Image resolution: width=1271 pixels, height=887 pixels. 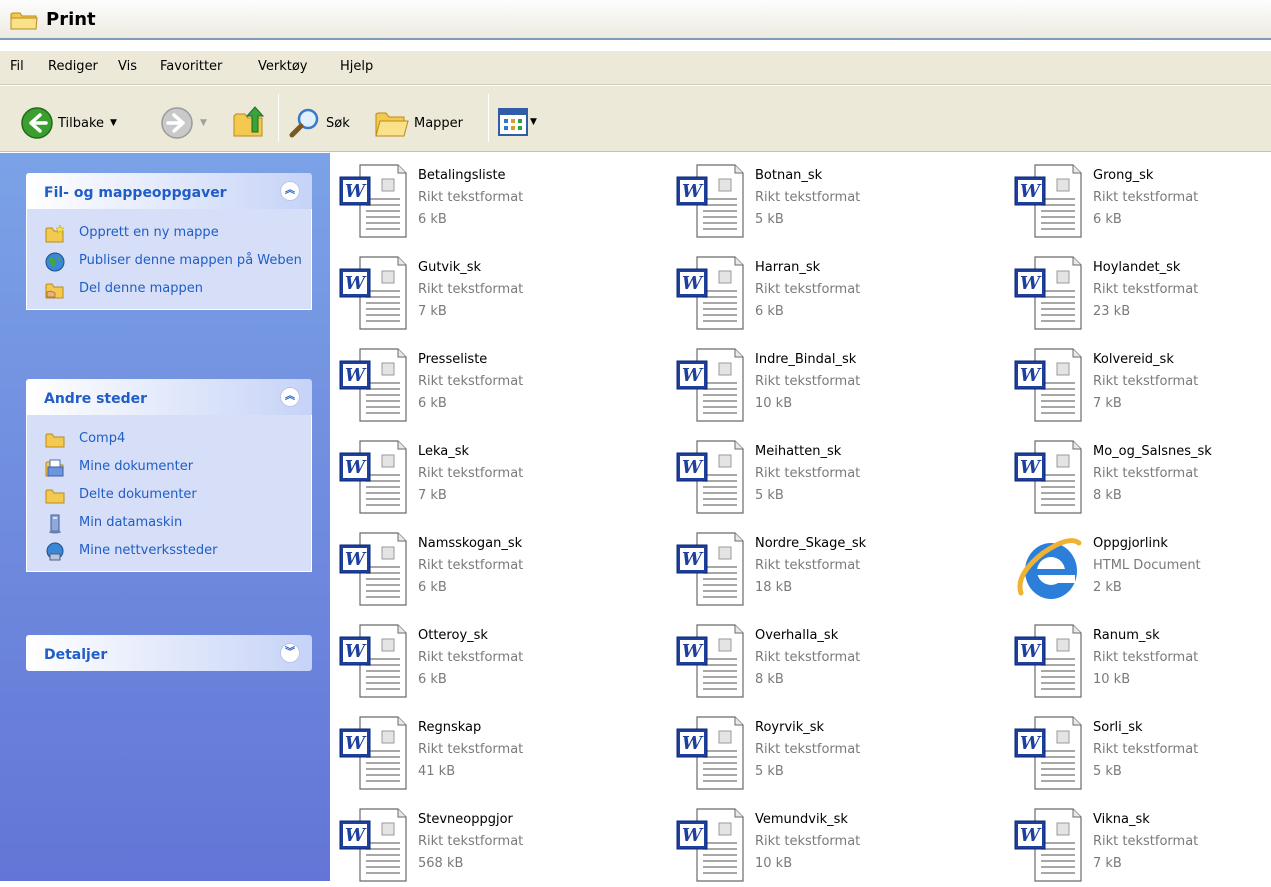 What do you see at coordinates (774, 587) in the screenshot?
I see `file-size: 18 kB` at bounding box center [774, 587].